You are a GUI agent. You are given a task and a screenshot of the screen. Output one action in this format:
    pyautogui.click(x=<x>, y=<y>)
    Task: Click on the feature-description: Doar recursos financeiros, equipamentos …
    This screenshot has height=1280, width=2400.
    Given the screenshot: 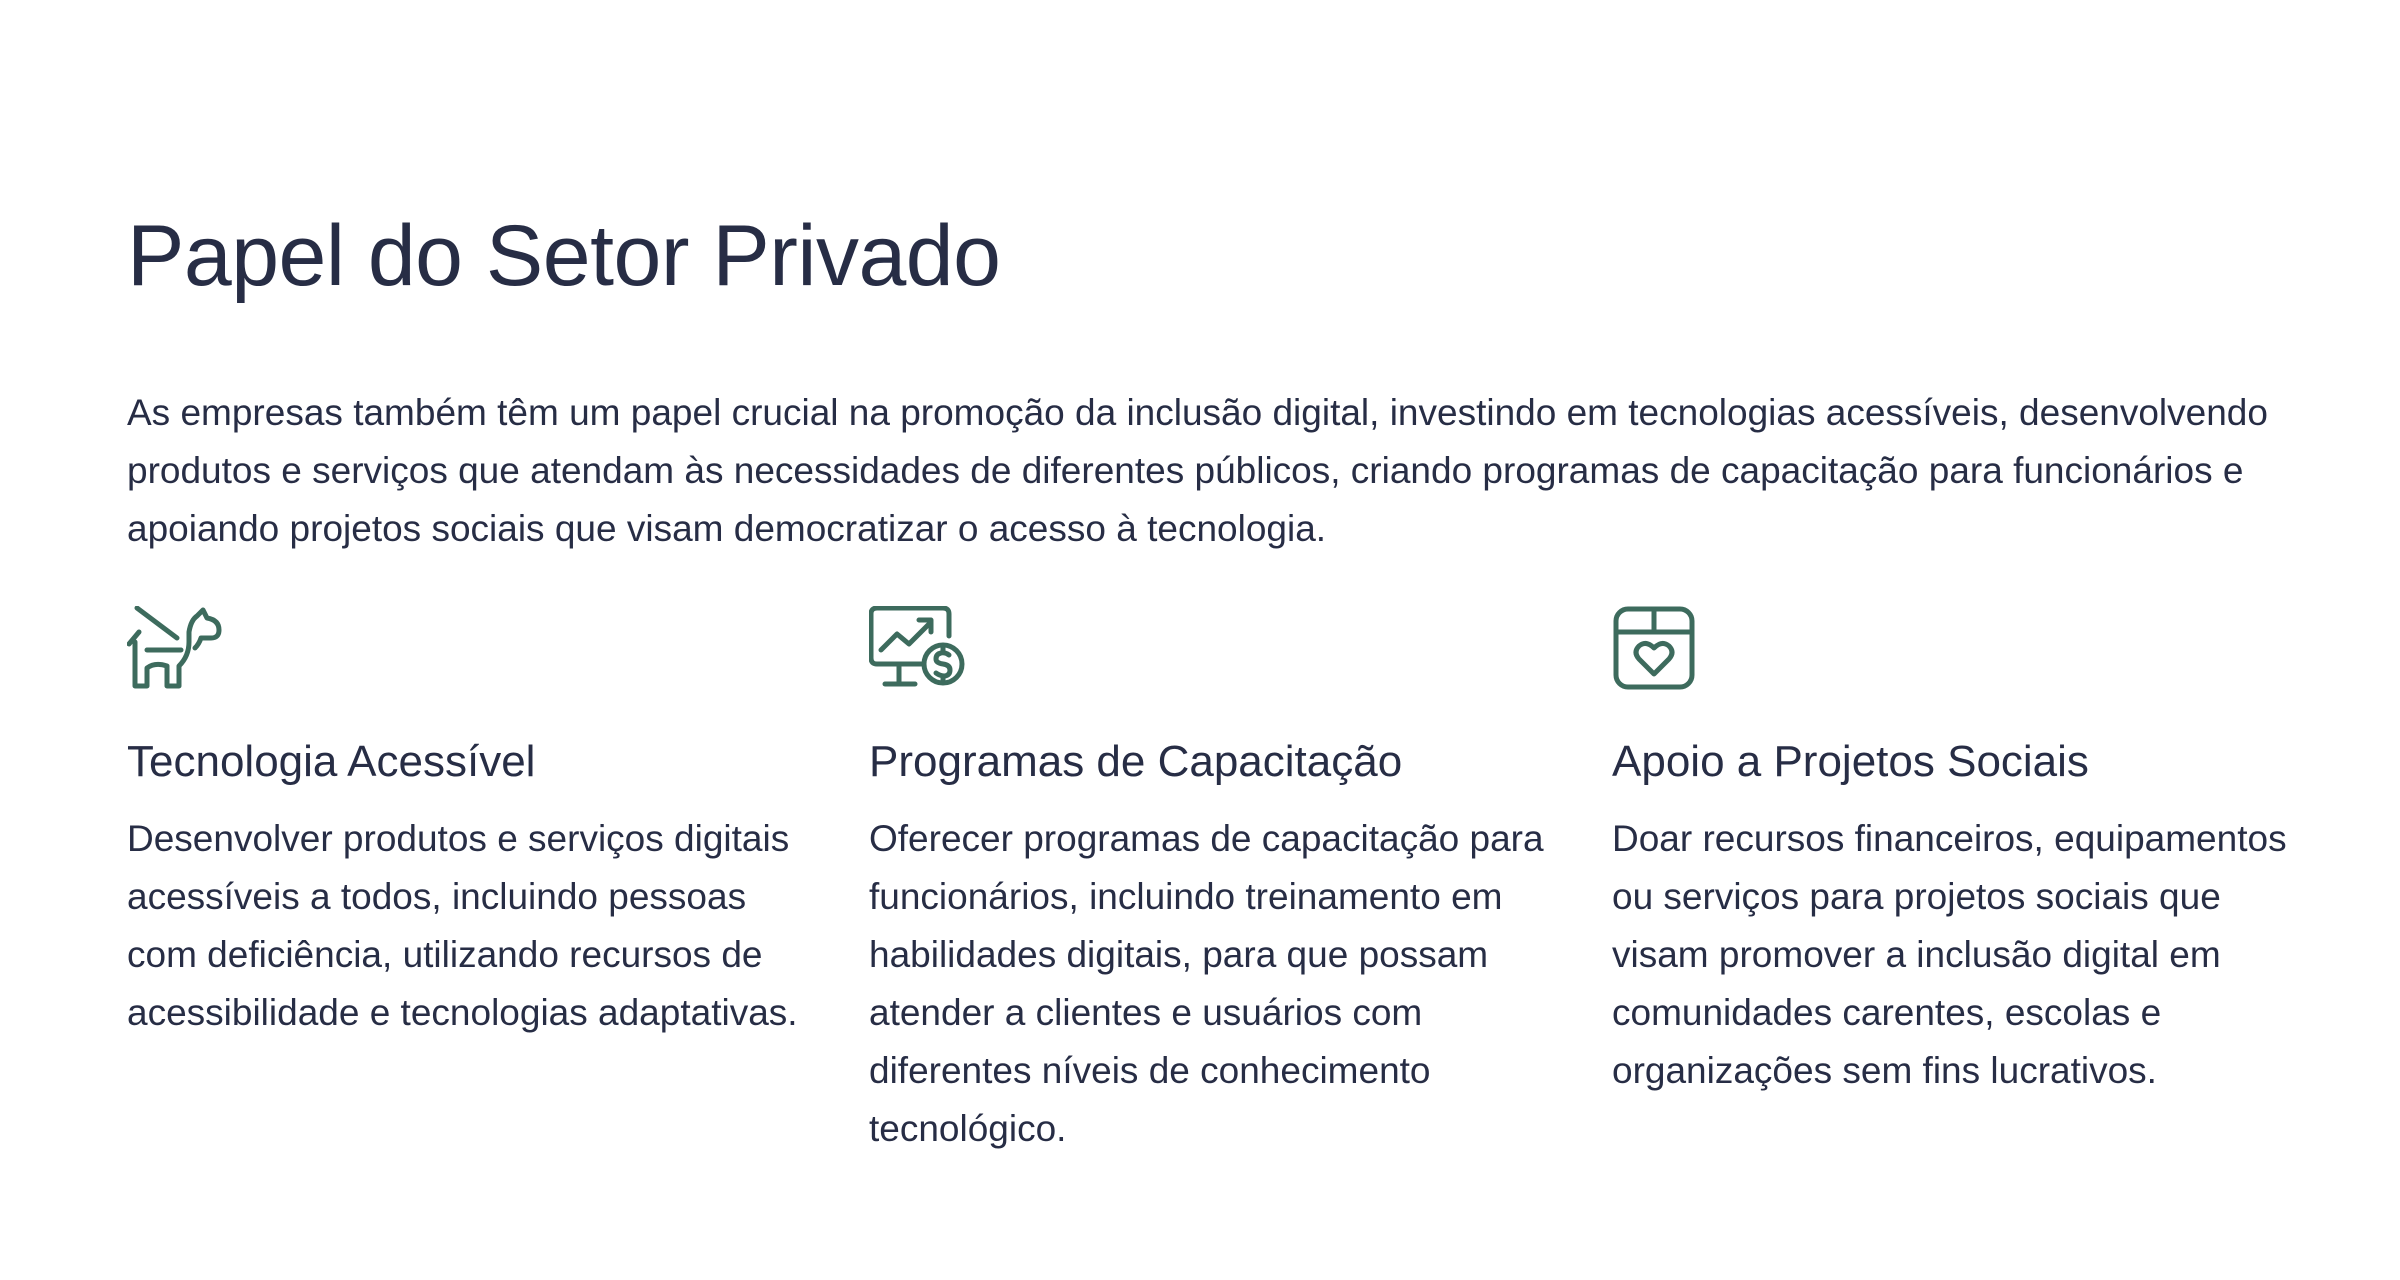 What is the action you would take?
    pyautogui.click(x=1949, y=954)
    